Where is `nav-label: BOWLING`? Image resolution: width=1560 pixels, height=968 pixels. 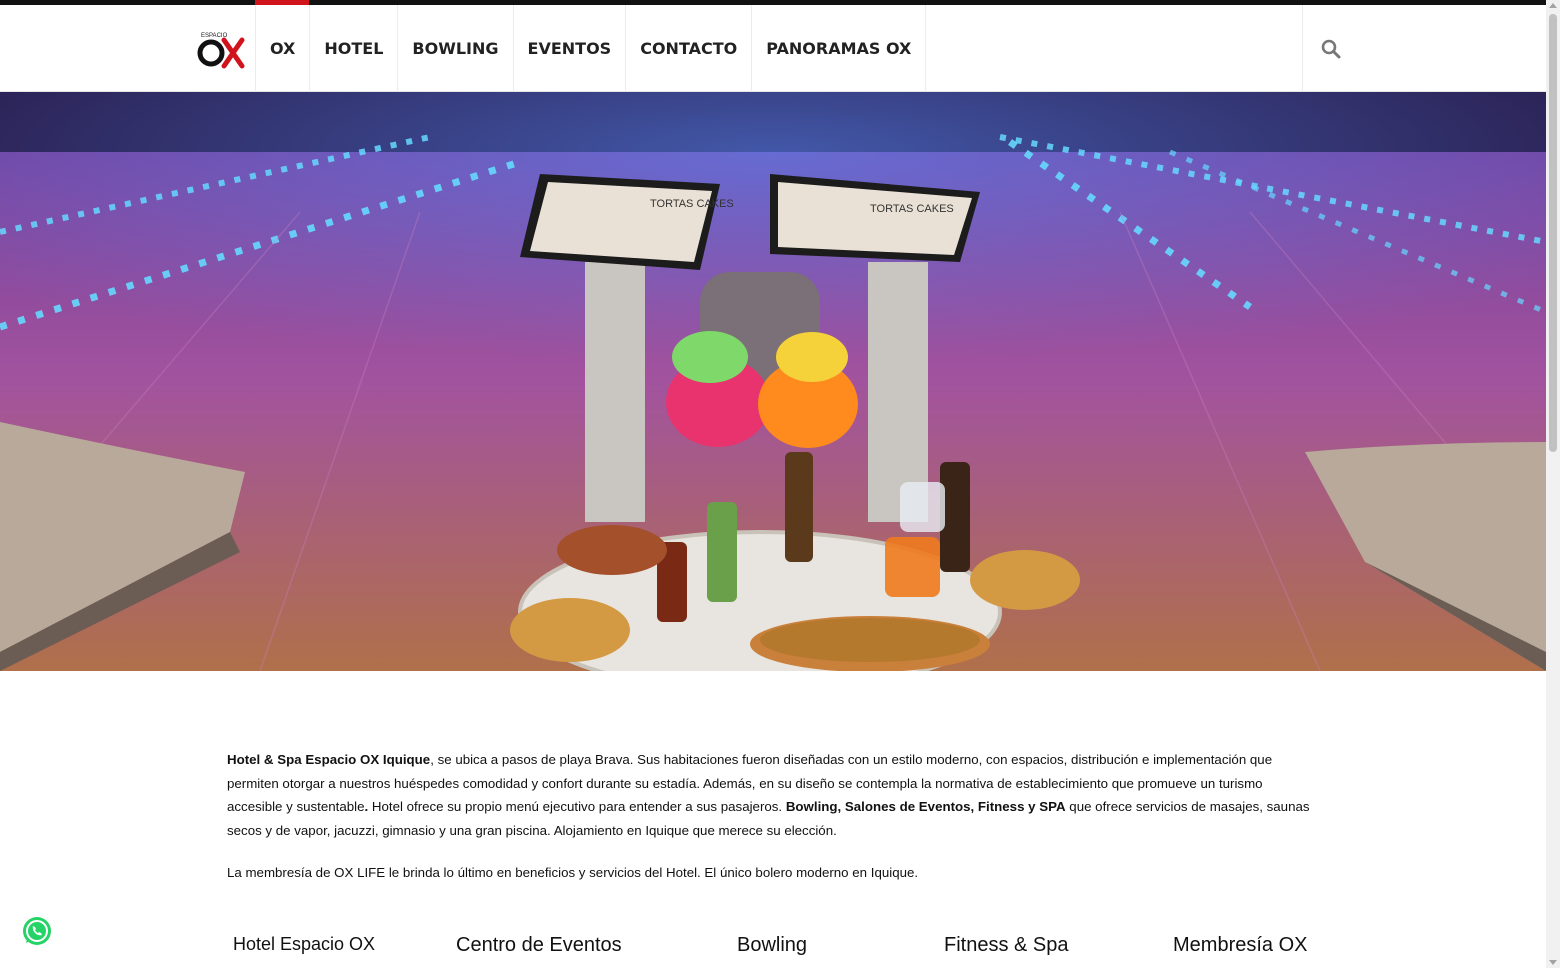 nav-label: BOWLING is located at coordinates (455, 48).